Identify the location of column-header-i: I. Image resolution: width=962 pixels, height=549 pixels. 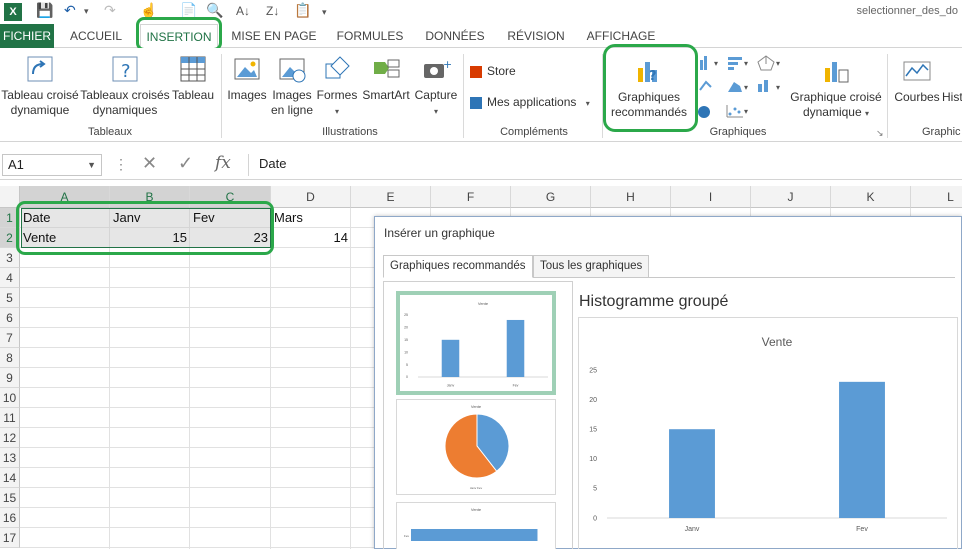
(711, 197).